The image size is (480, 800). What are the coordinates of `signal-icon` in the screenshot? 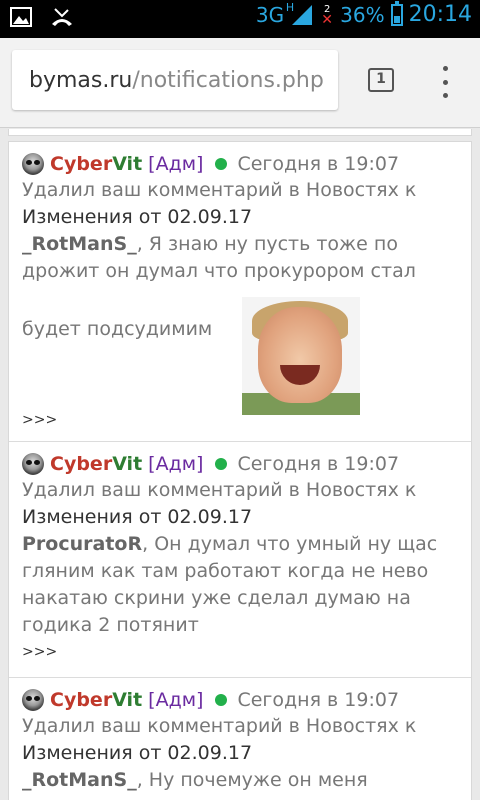 It's located at (302, 14).